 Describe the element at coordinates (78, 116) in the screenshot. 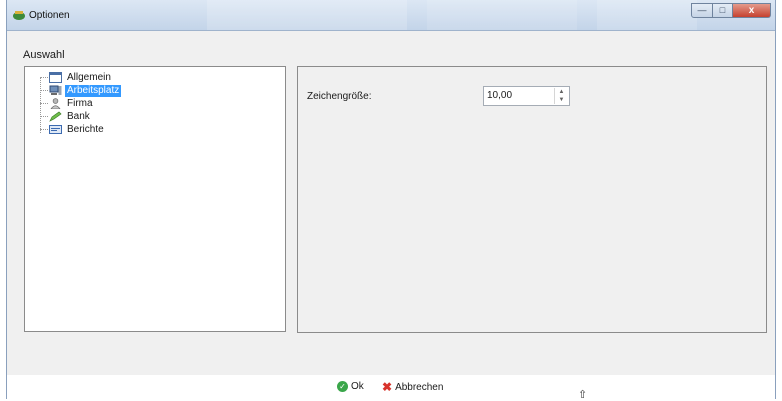

I see `tree-item-label: Bank` at that location.